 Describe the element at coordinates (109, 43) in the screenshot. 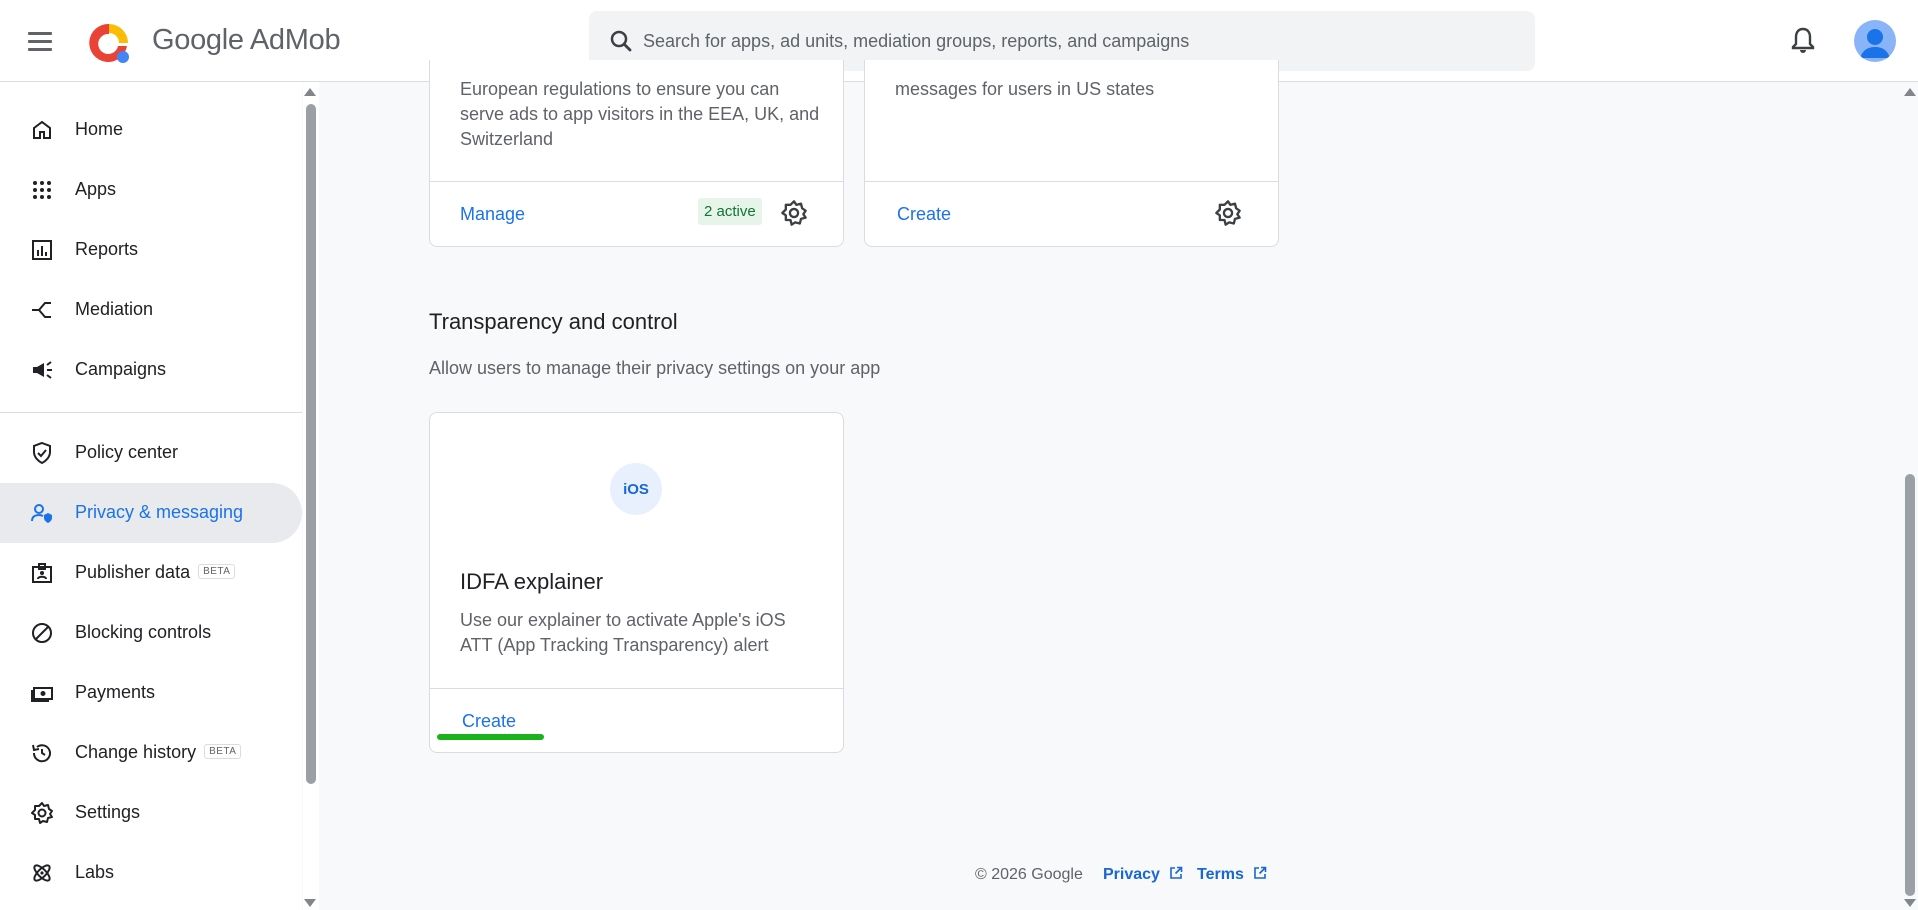

I see `admob-logo-icon` at that location.